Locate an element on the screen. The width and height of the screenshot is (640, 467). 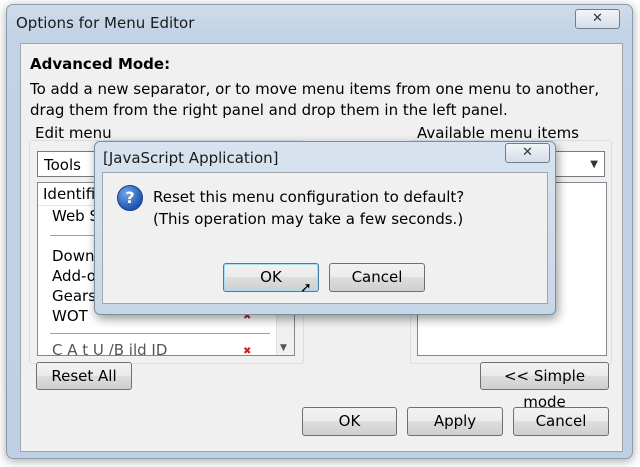
simple-mode-label: << Simple mode is located at coordinates (544, 389).